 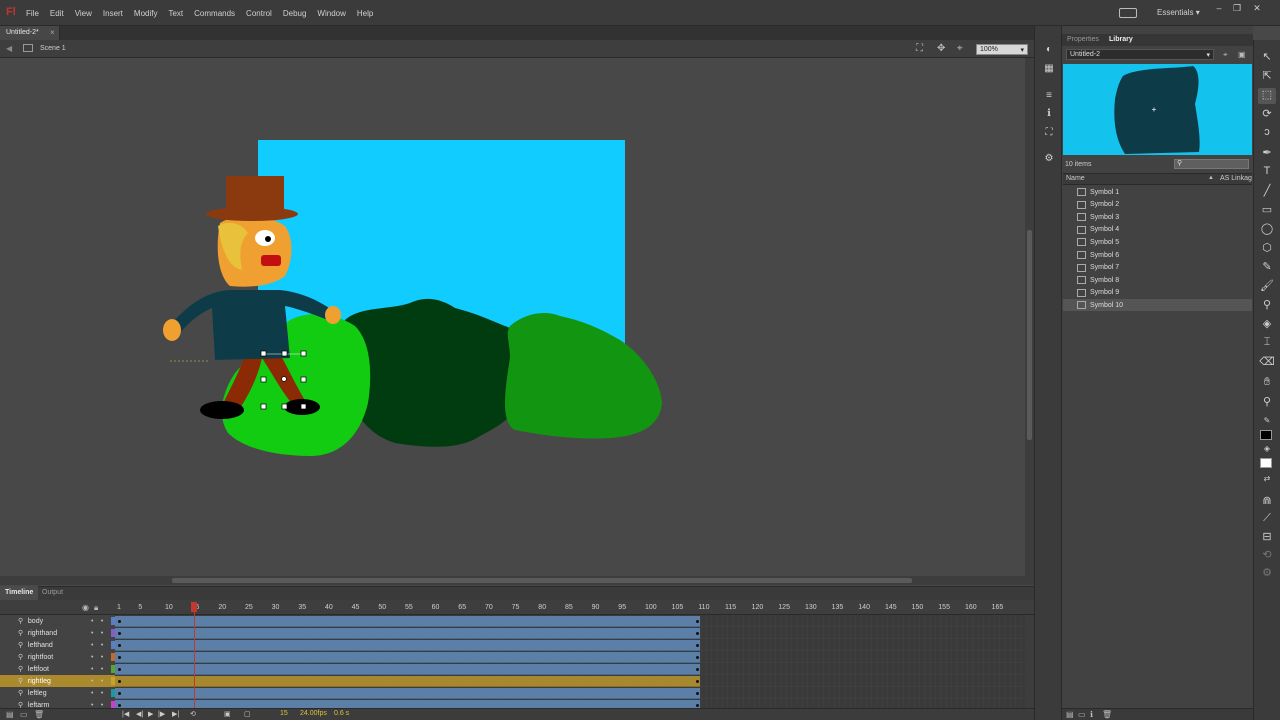 I want to click on workspace-switcher-icon, so click(x=1128, y=13).